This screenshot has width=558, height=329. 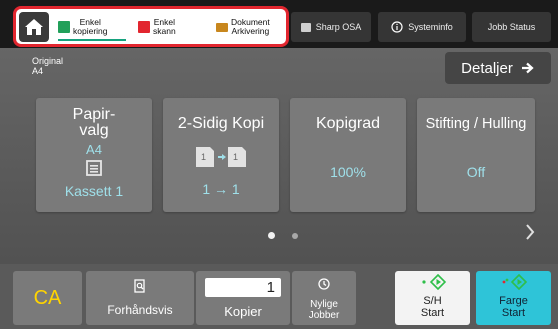 I want to click on bw-start-button: S/H Start, so click(x=432, y=298).